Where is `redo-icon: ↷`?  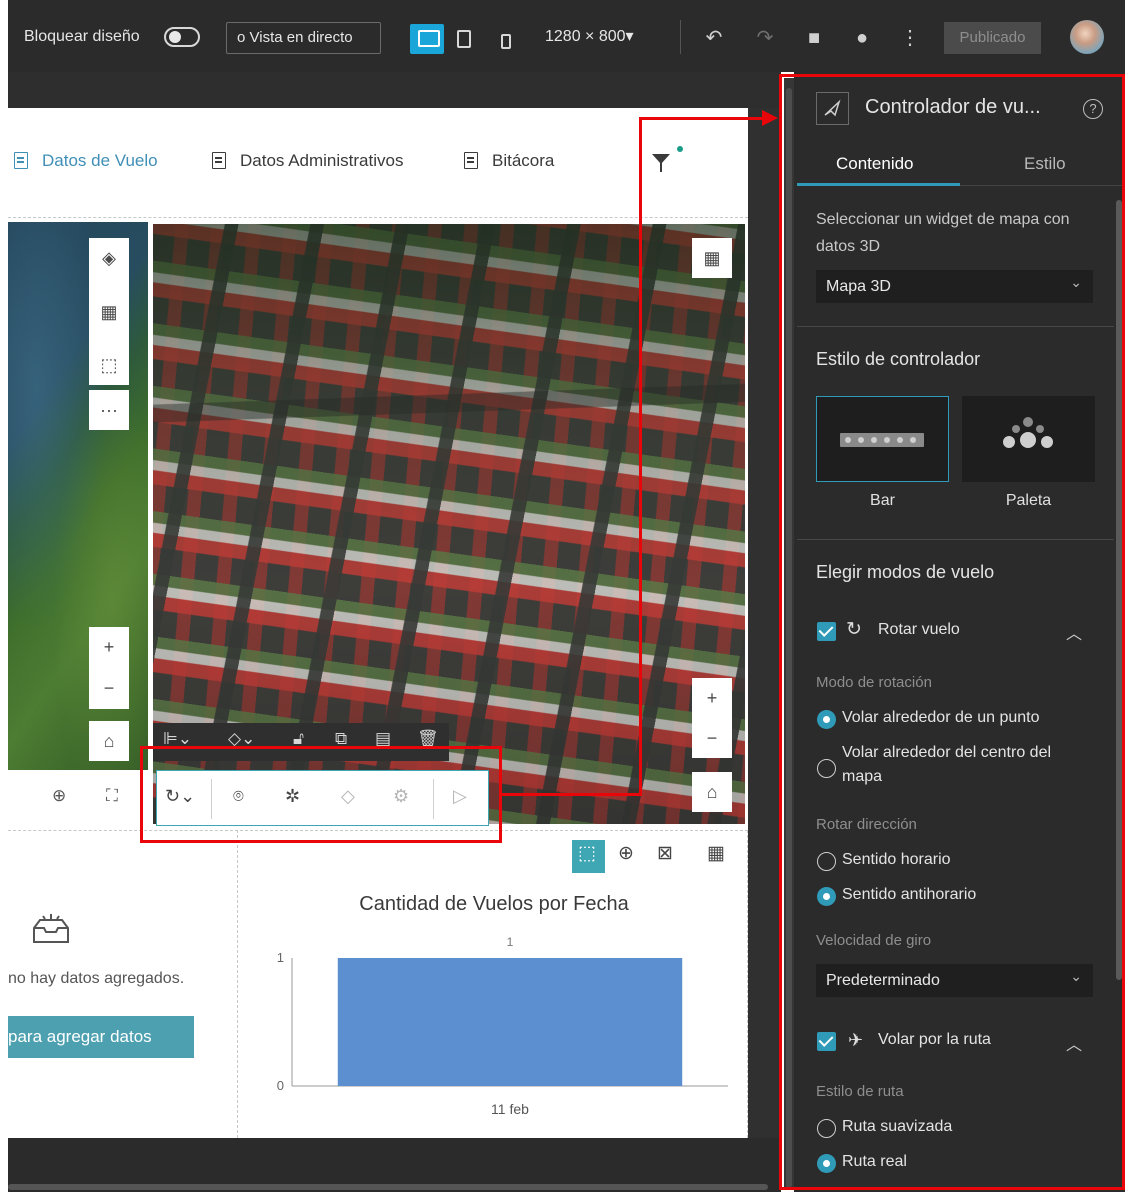
redo-icon: ↷ is located at coordinates (765, 38).